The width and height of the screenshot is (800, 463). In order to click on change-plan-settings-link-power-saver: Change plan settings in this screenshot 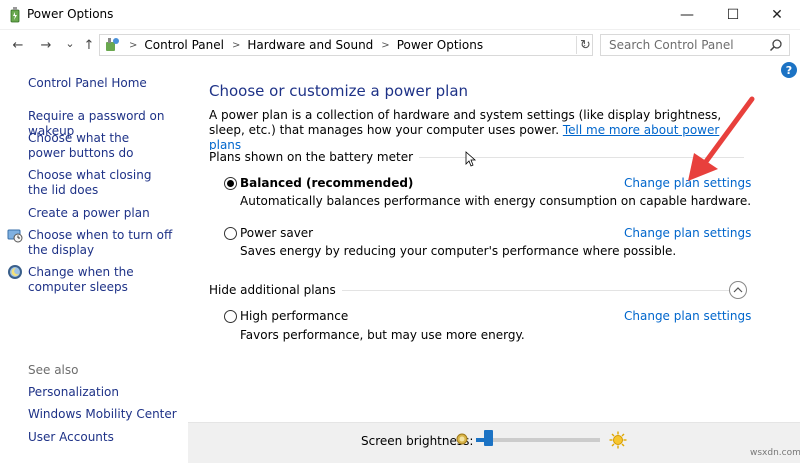, I will do `click(687, 233)`.